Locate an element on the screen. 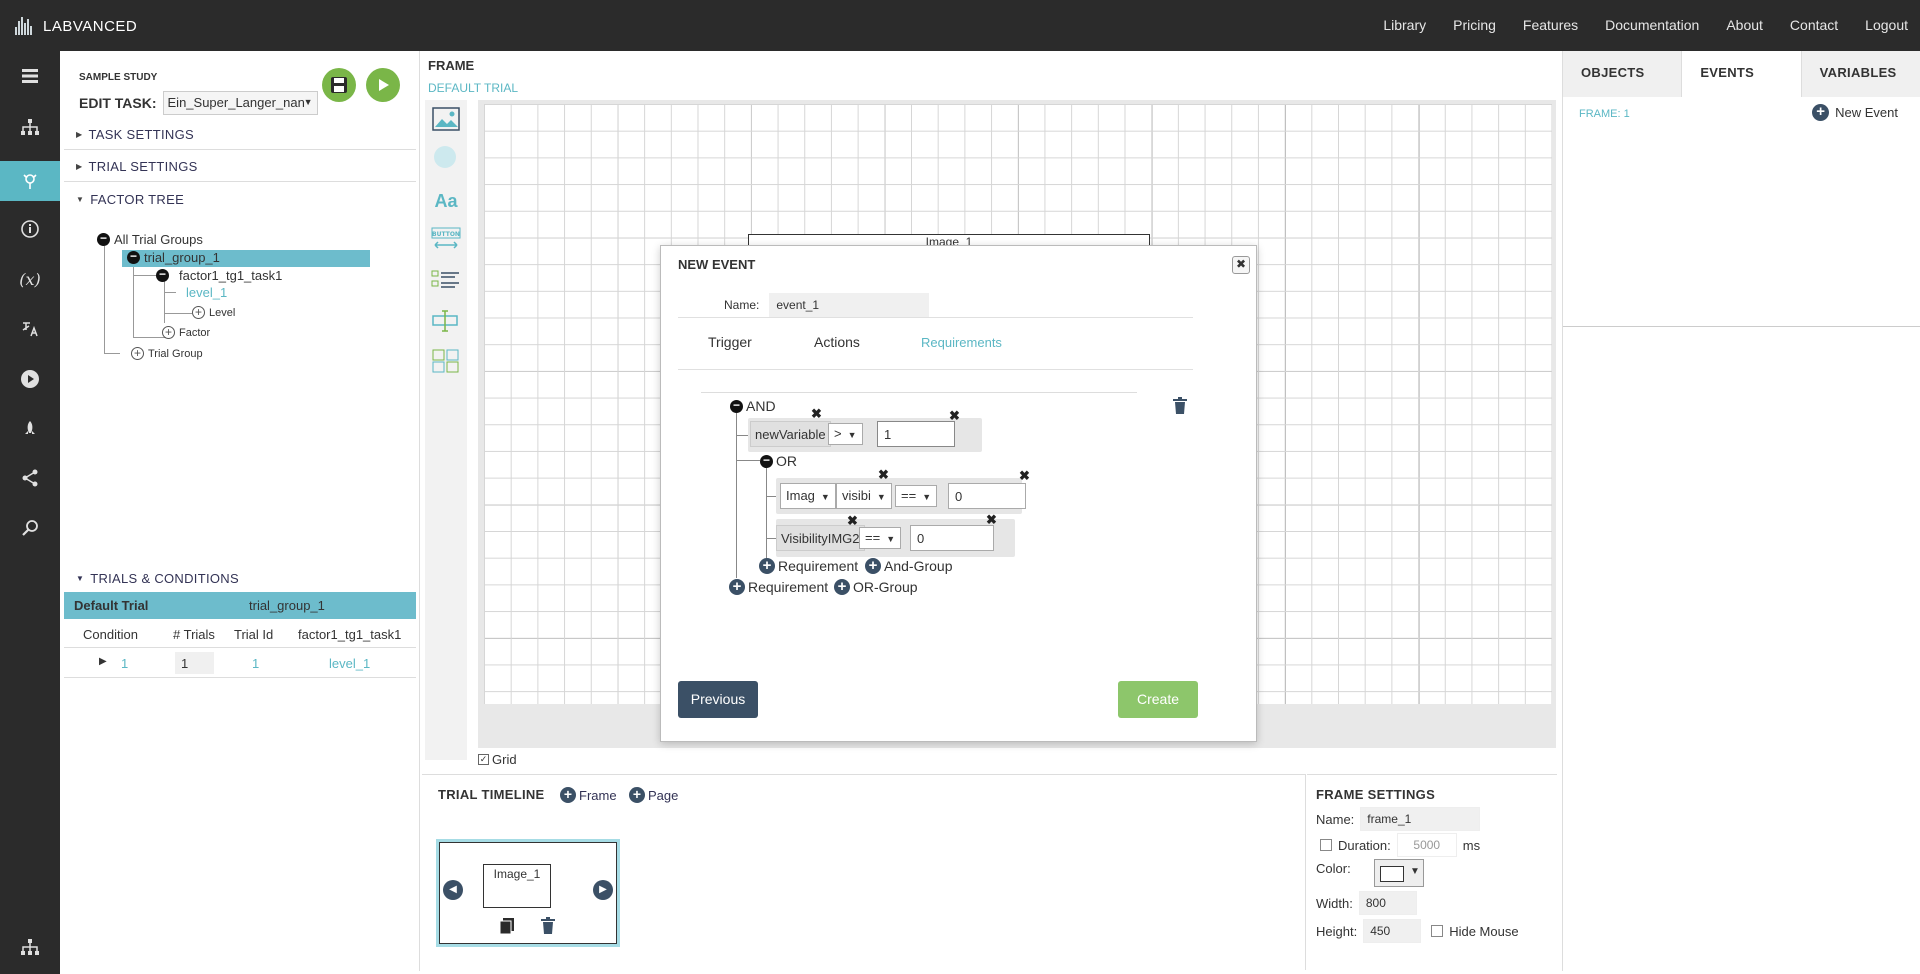 The image size is (1920, 974). nav-library: Library is located at coordinates (1404, 25).